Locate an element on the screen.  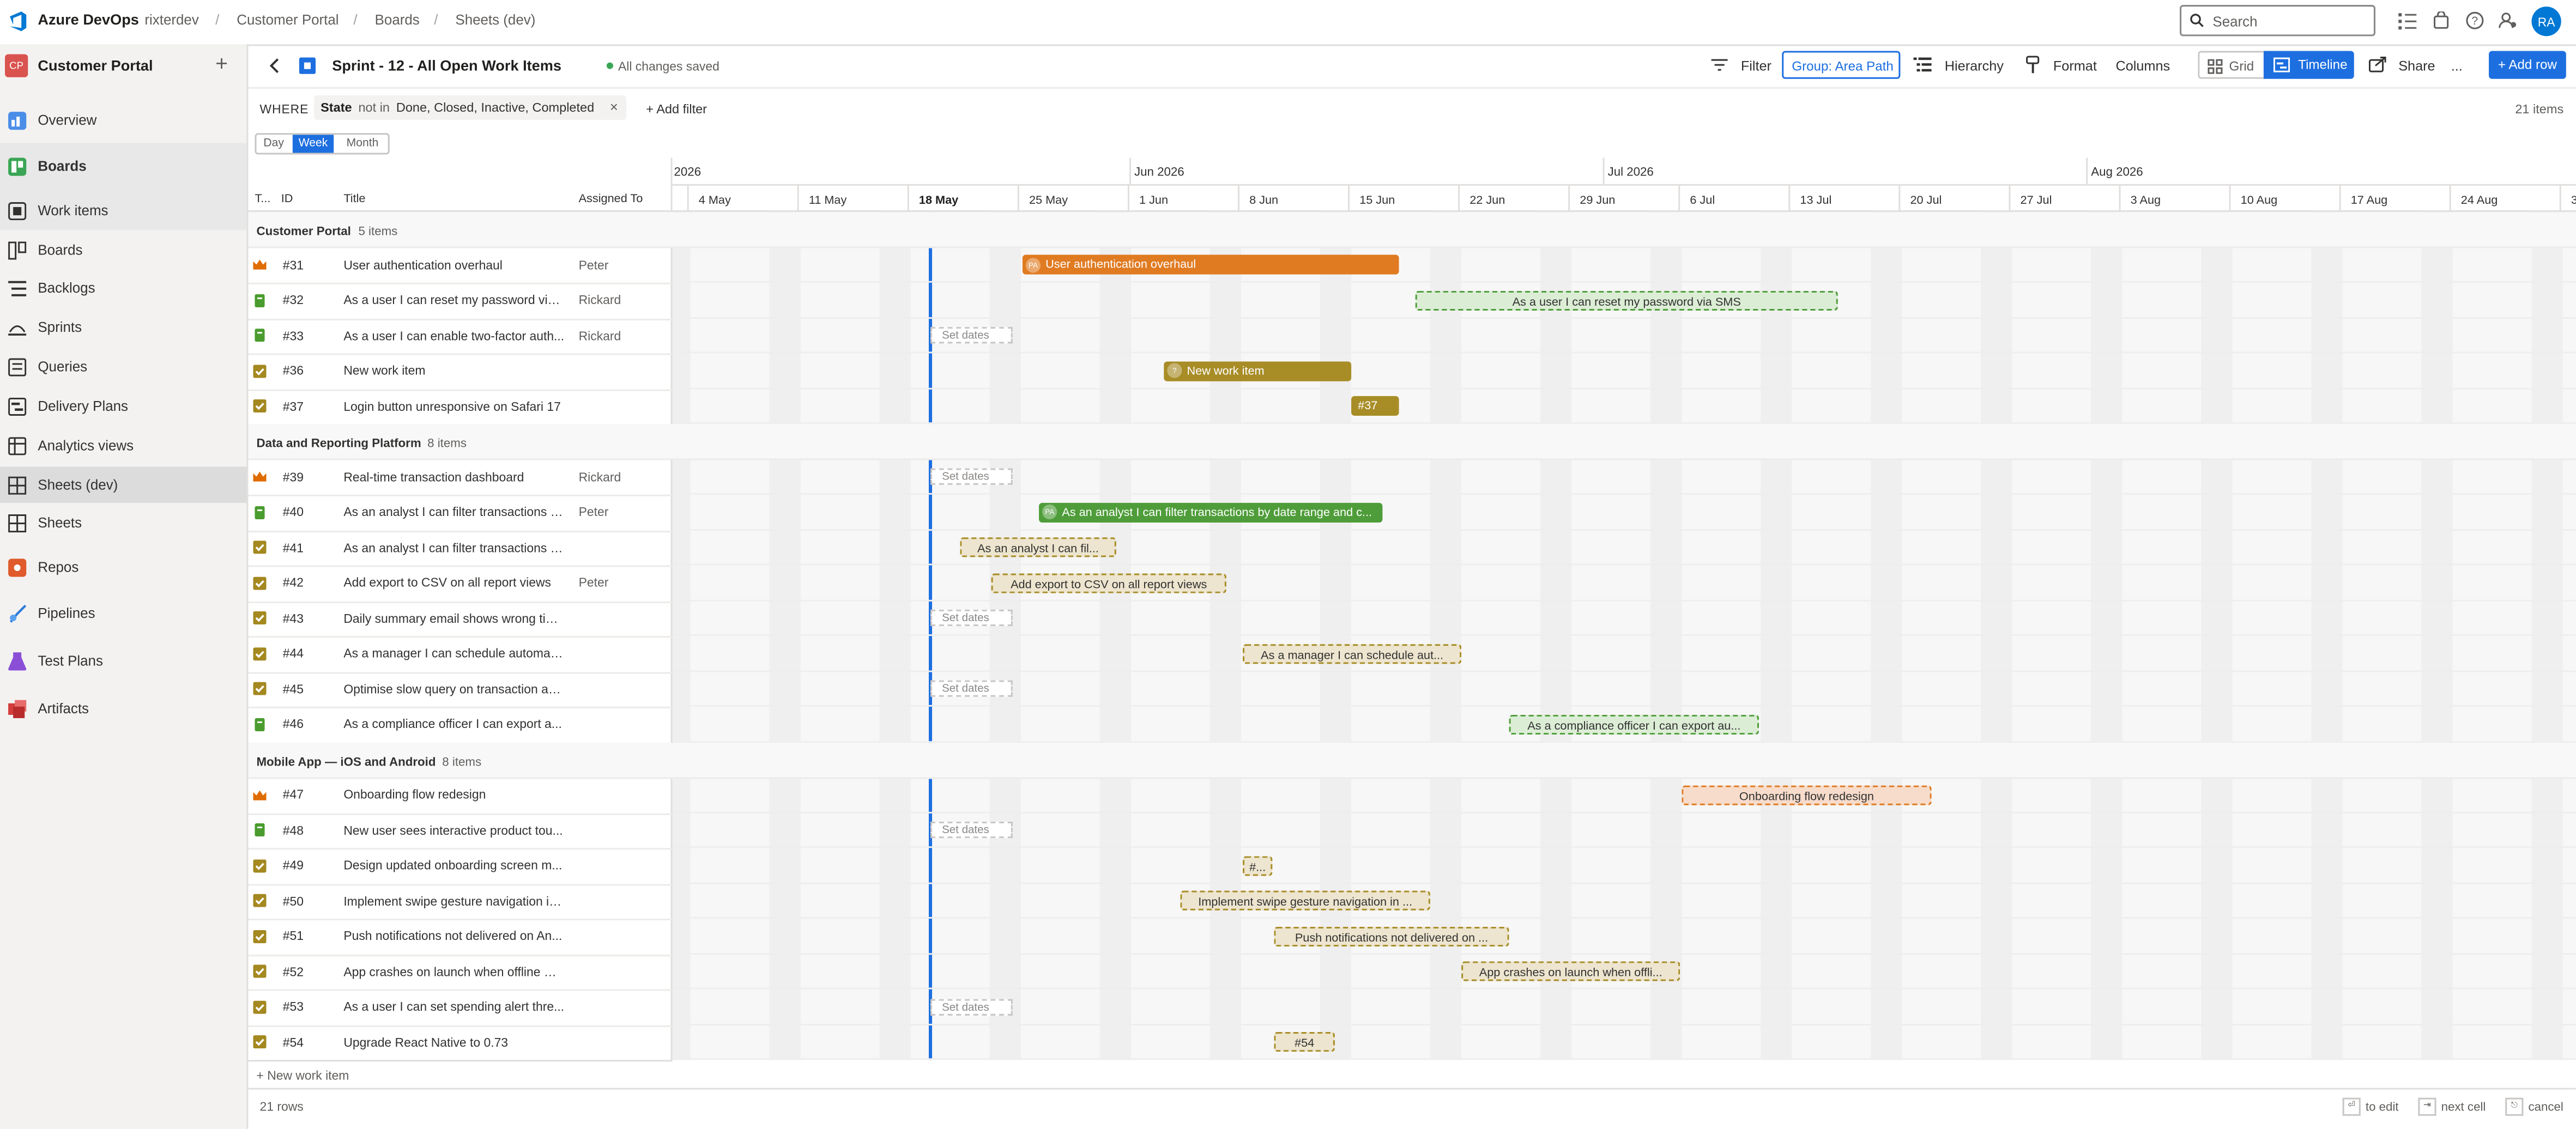
row-id: #32 is located at coordinates (293, 300).